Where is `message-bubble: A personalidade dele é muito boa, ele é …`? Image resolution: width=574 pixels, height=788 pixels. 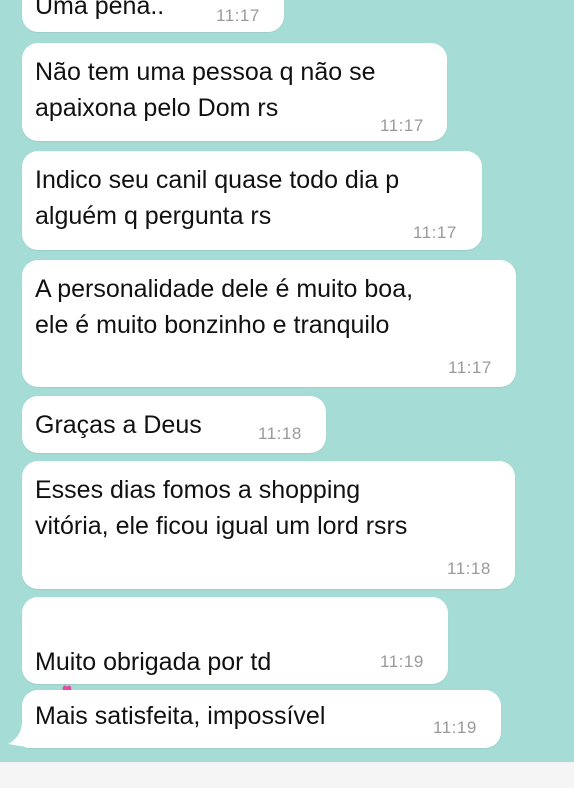
message-bubble: A personalidade dele é muito boa, ele é … is located at coordinates (269, 323).